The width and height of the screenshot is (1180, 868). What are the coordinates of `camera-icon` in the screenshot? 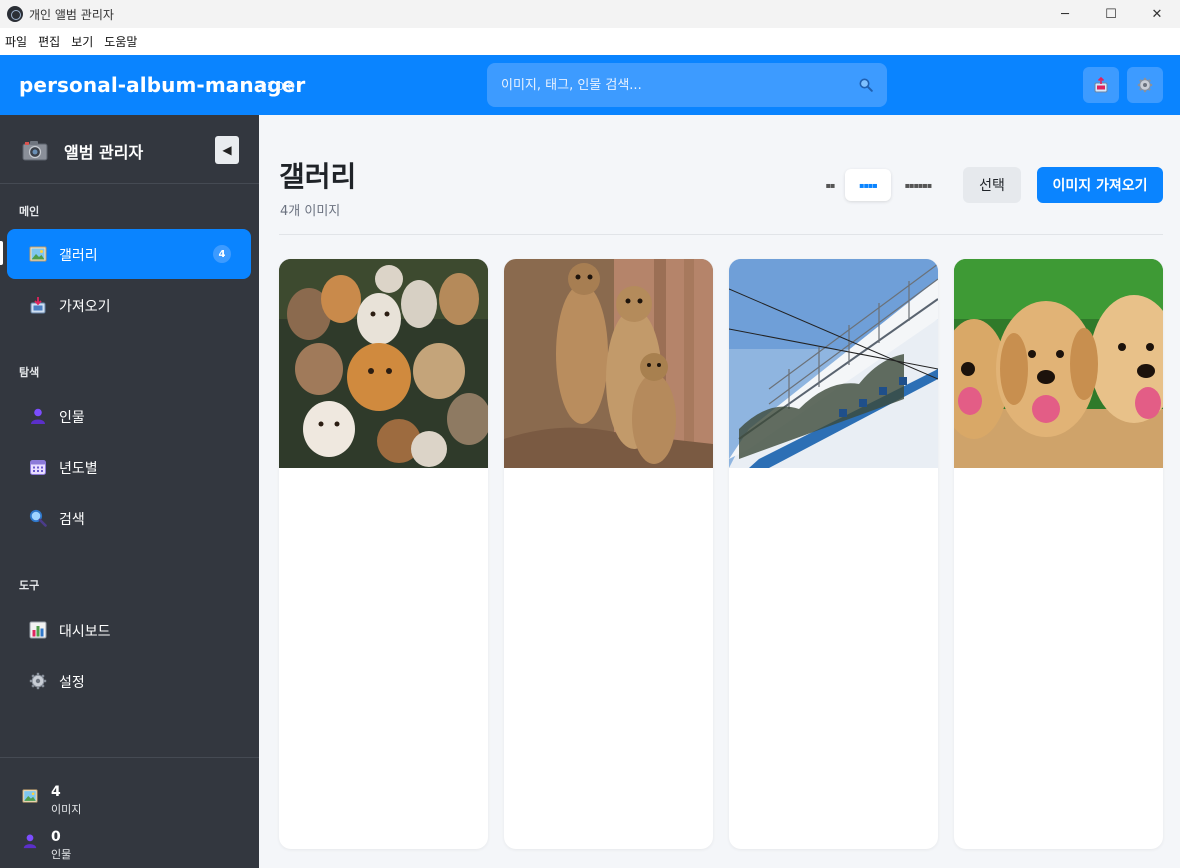 It's located at (35, 151).